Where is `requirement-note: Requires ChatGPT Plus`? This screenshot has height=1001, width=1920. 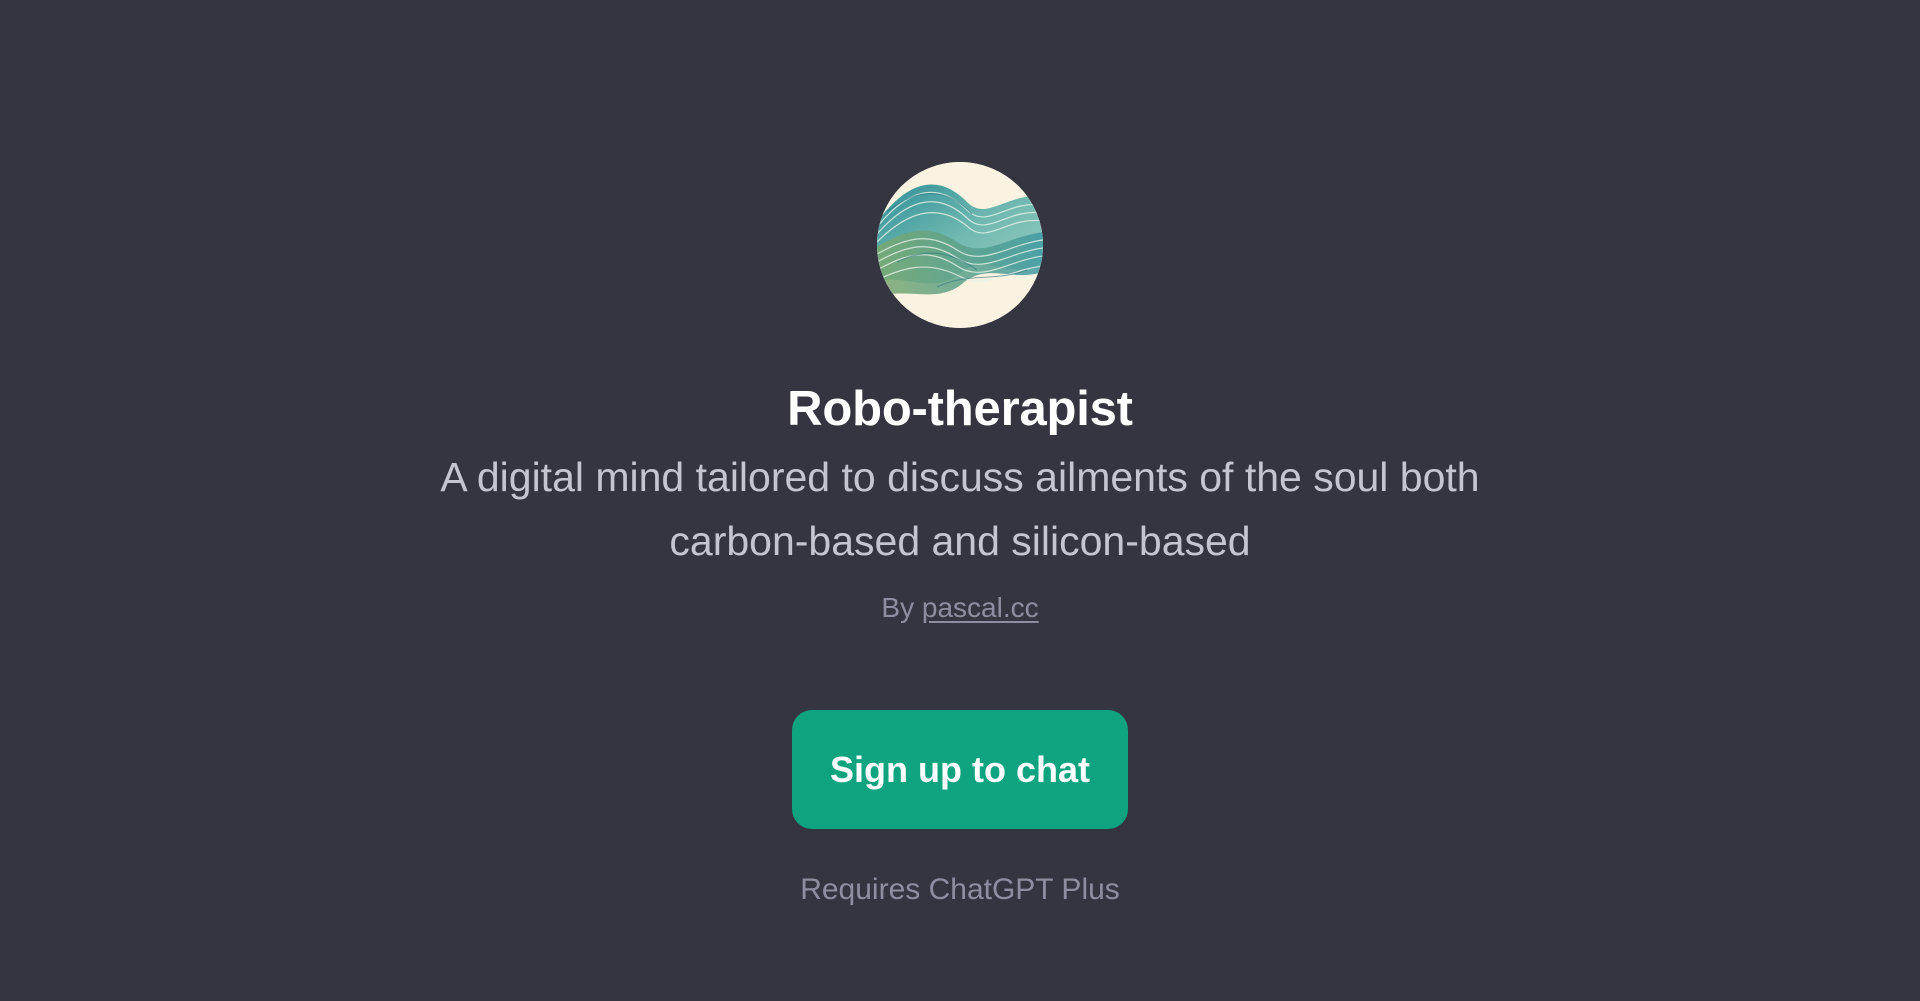
requirement-note: Requires ChatGPT Plus is located at coordinates (960, 889).